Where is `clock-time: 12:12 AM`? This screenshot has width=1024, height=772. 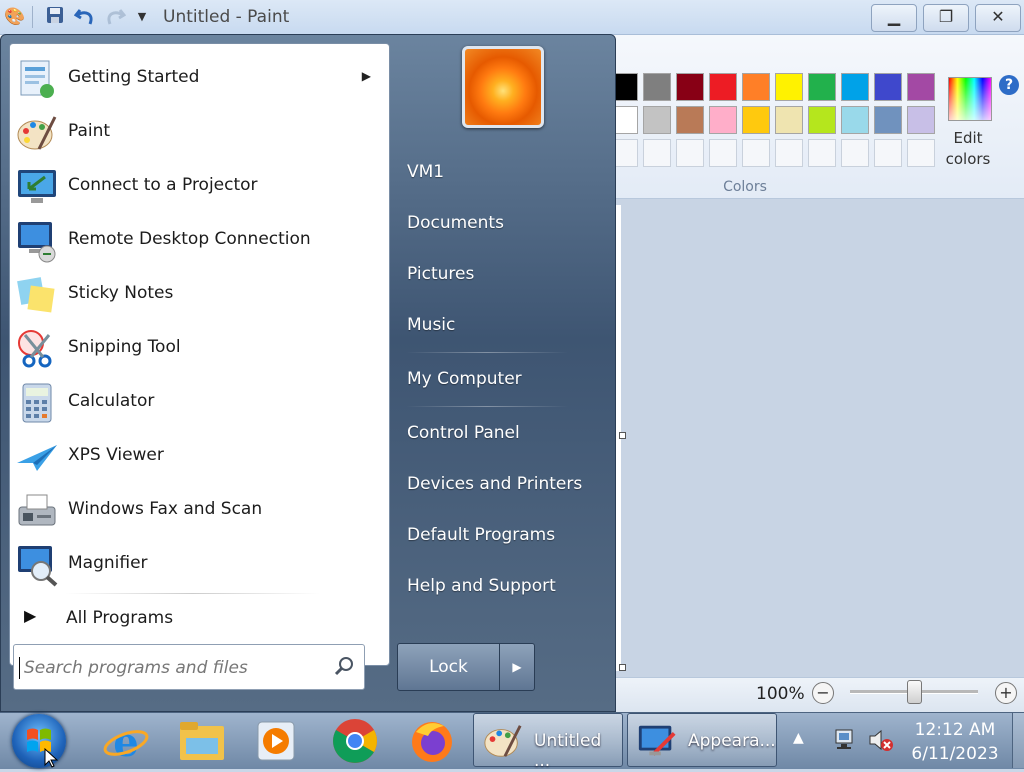 clock-time: 12:12 AM is located at coordinates (955, 730).